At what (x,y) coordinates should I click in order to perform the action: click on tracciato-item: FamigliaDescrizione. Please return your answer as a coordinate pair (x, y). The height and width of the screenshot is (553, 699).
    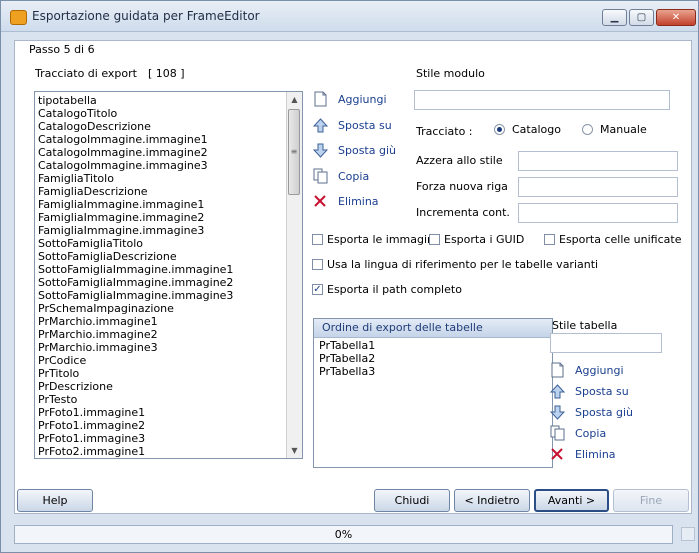
    Looking at the image, I should click on (161, 191).